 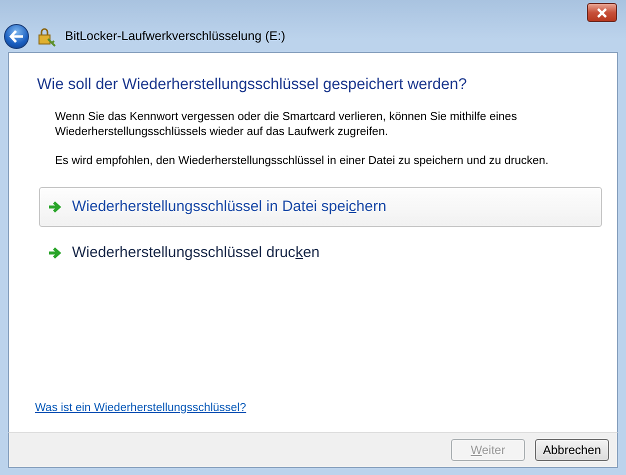 What do you see at coordinates (320, 253) in the screenshot?
I see `command-link: Wiederherstellungsschlüssel drucken` at bounding box center [320, 253].